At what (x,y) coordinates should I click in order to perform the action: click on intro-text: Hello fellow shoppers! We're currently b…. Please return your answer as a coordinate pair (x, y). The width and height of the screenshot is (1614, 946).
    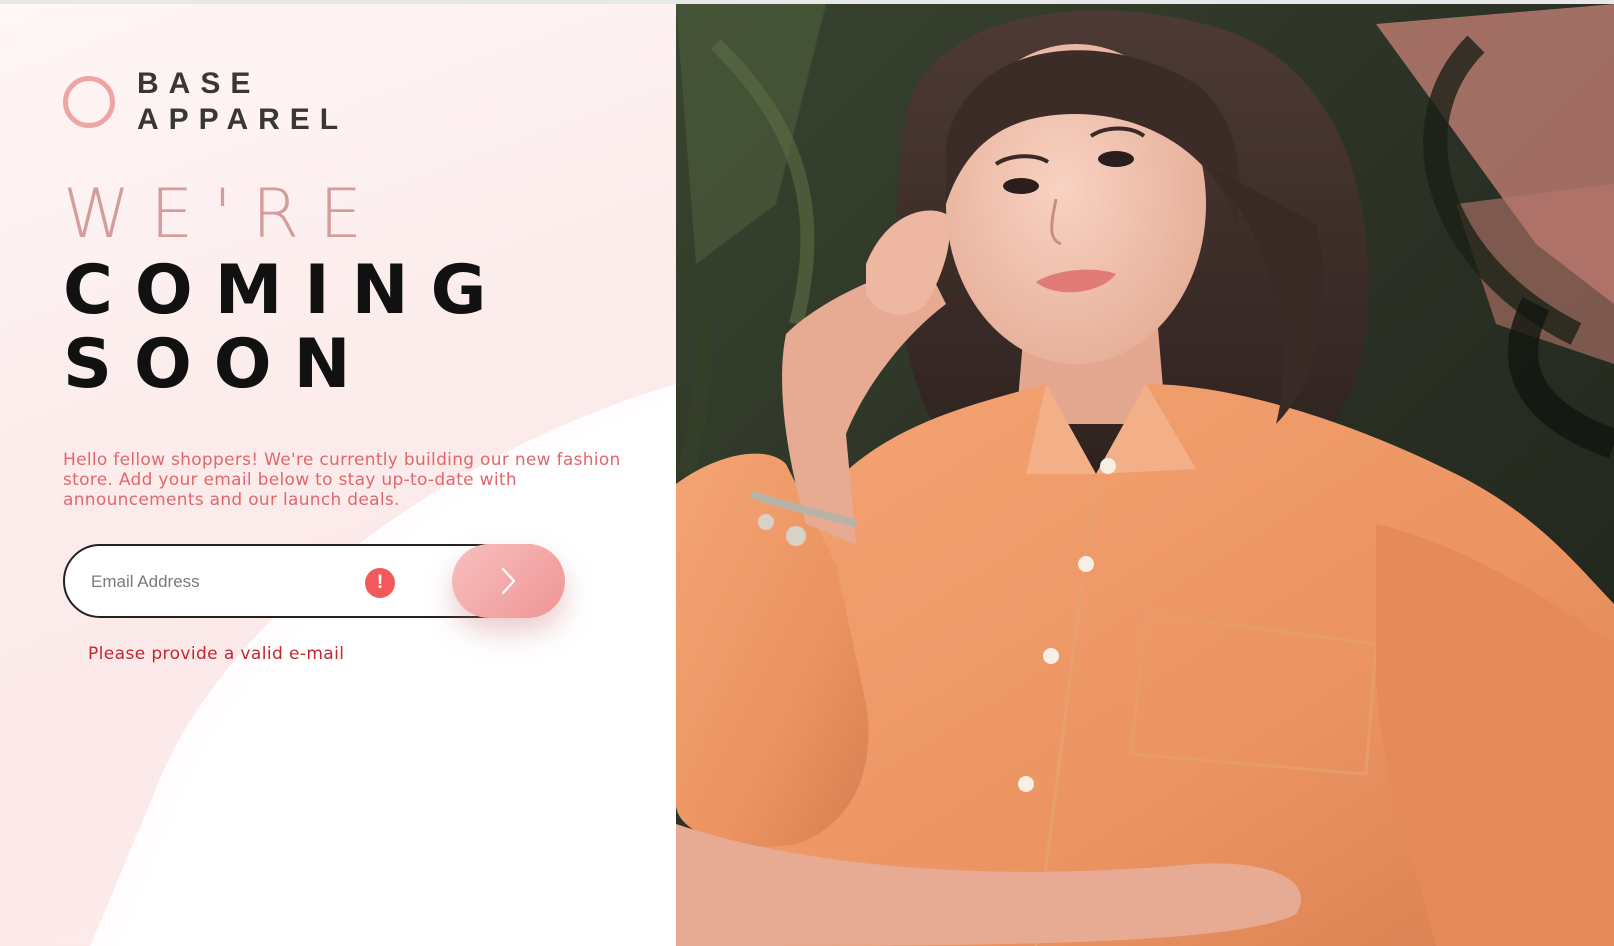
    Looking at the image, I should click on (342, 480).